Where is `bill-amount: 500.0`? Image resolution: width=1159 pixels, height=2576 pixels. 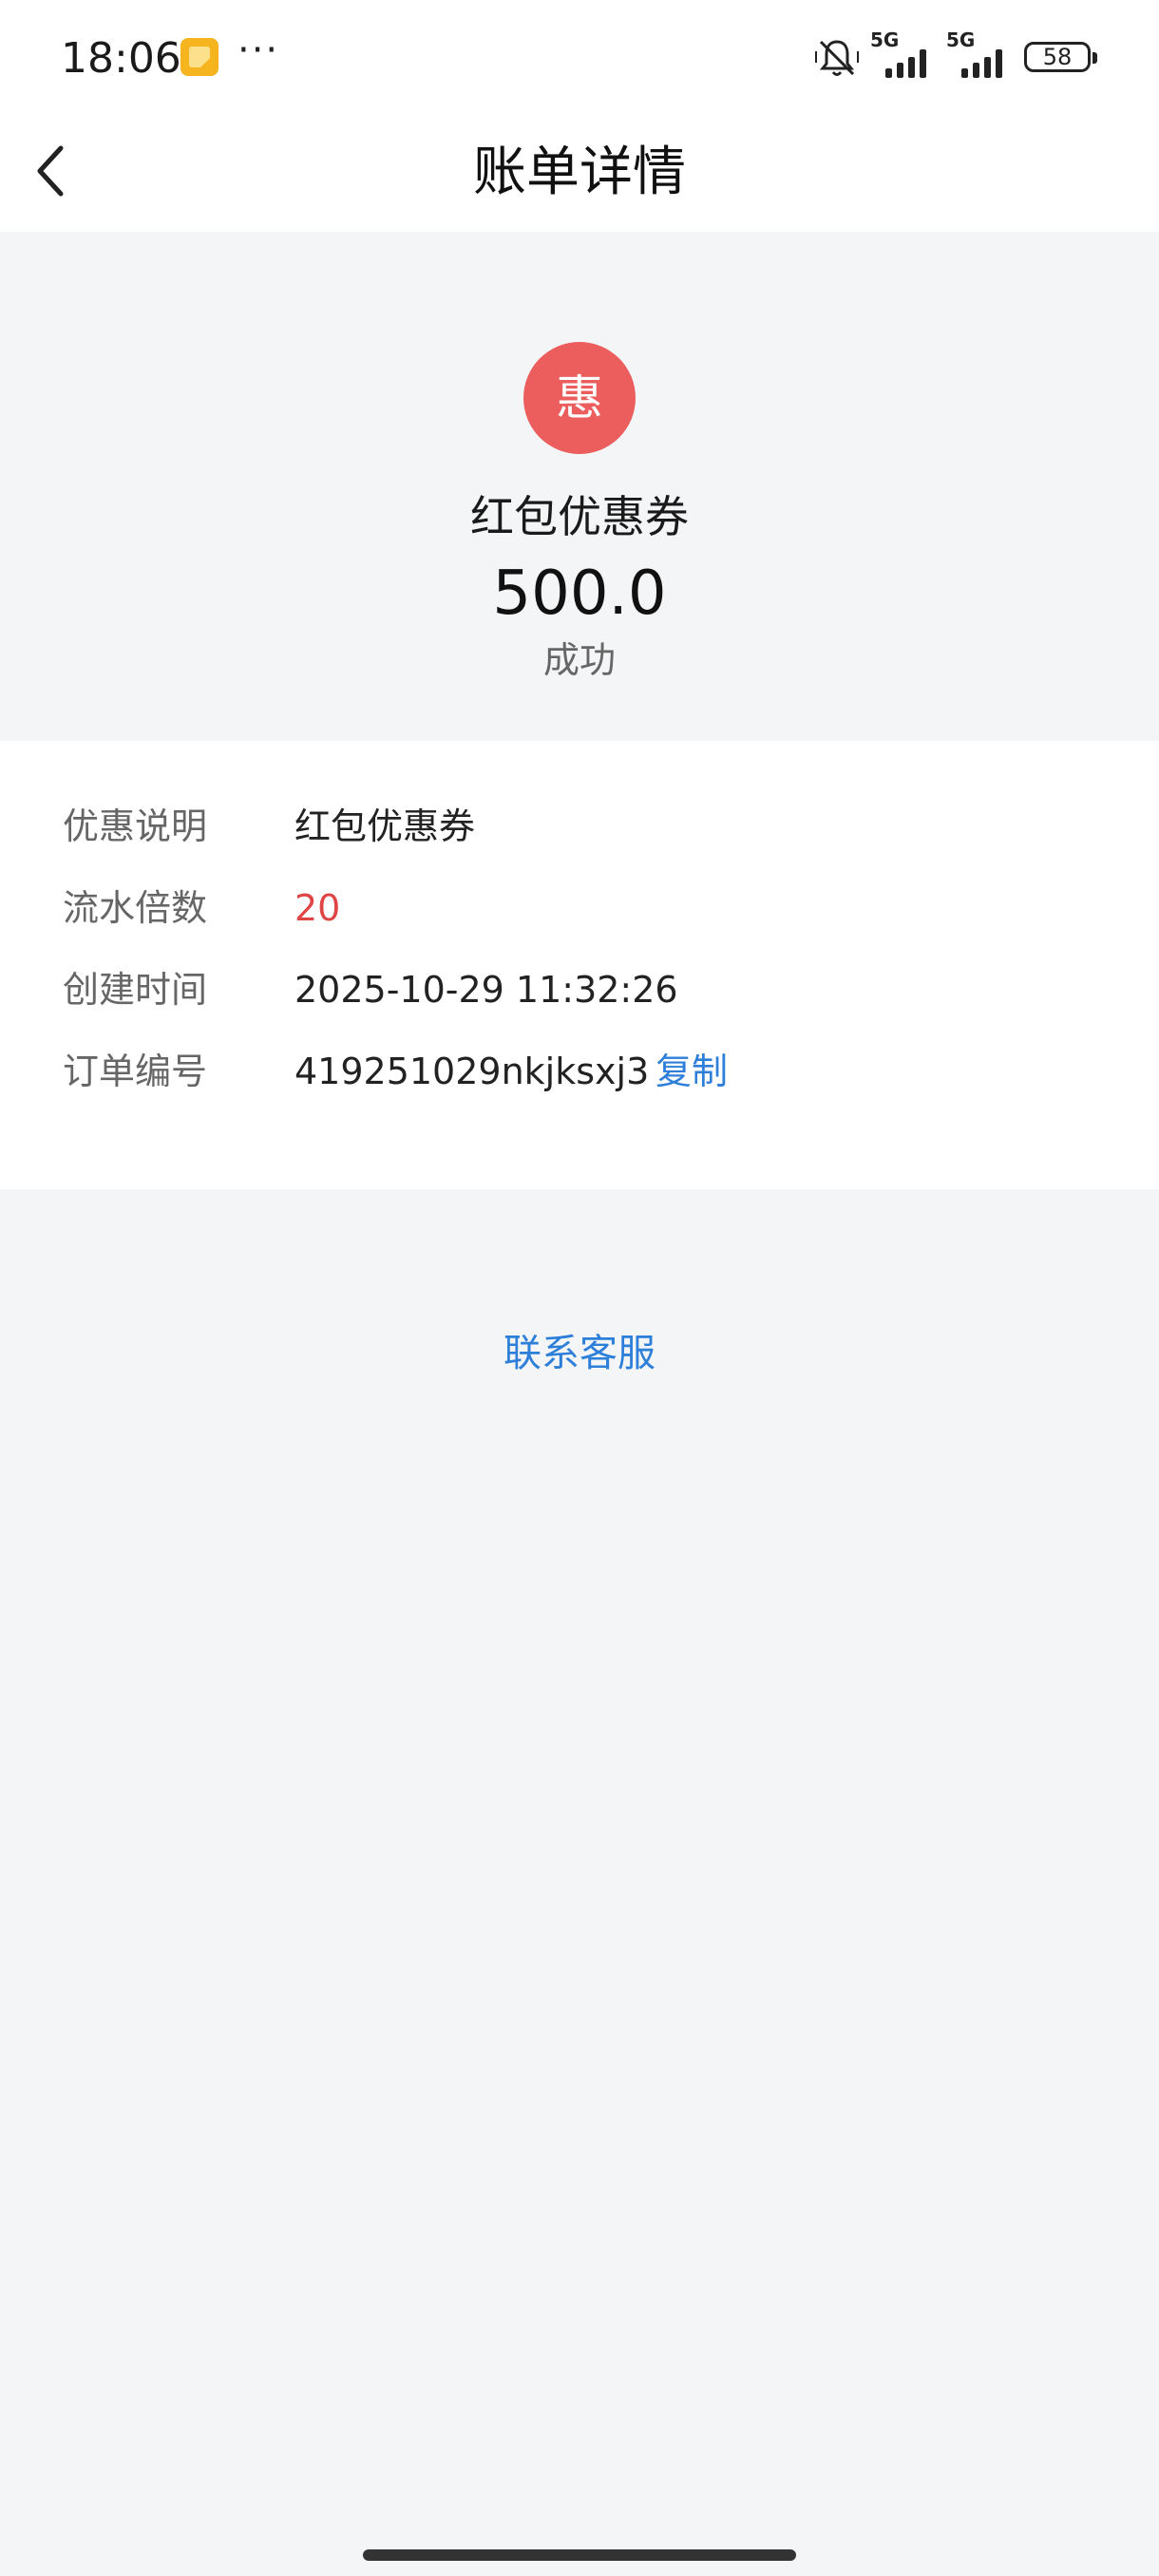
bill-amount: 500.0 is located at coordinates (579, 594).